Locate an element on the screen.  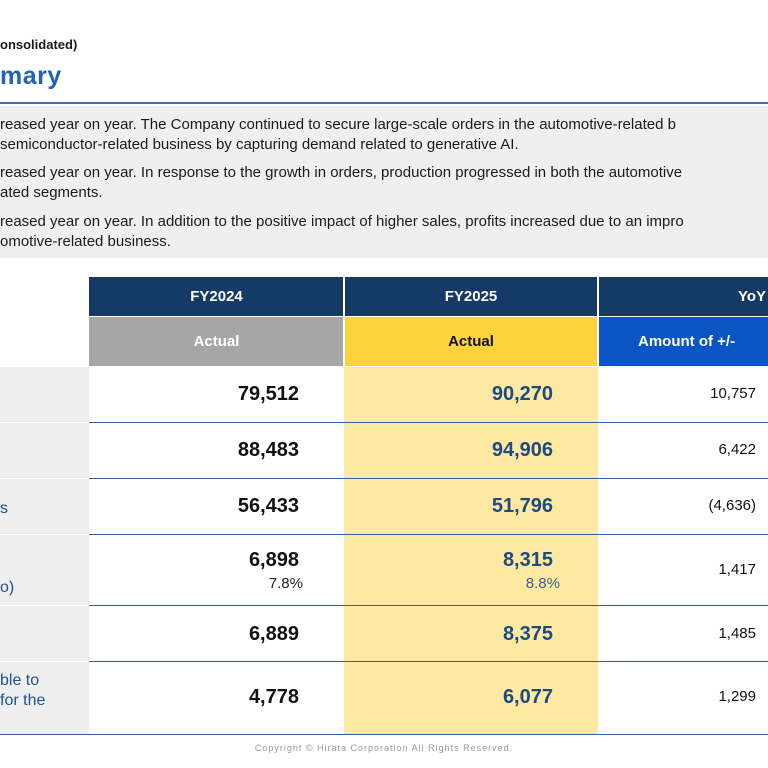
row-label-text: s is located at coordinates (4, 508).